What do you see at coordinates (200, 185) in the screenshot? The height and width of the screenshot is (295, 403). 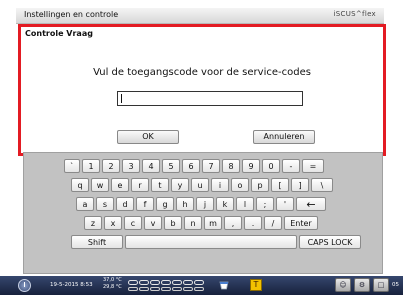 I see `key: u` at bounding box center [200, 185].